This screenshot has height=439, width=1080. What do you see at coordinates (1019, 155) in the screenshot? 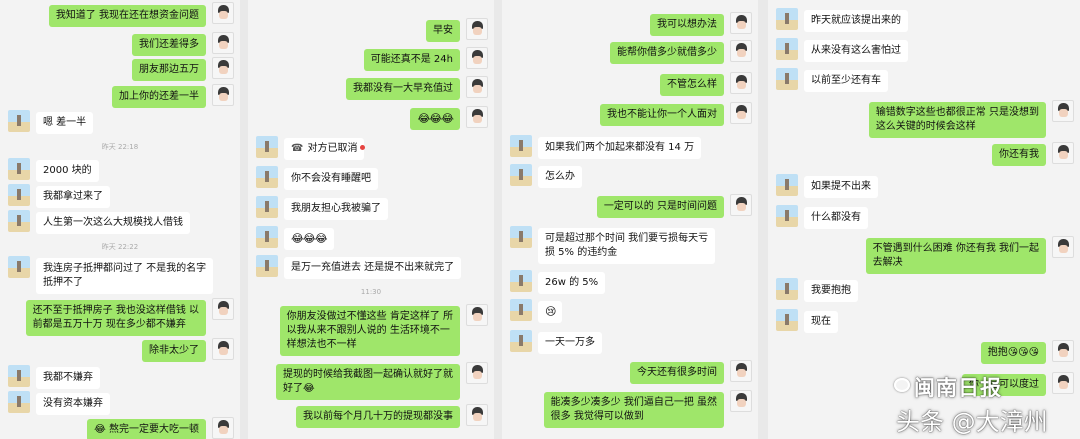
I see `message-bubble: 你还有我` at bounding box center [1019, 155].